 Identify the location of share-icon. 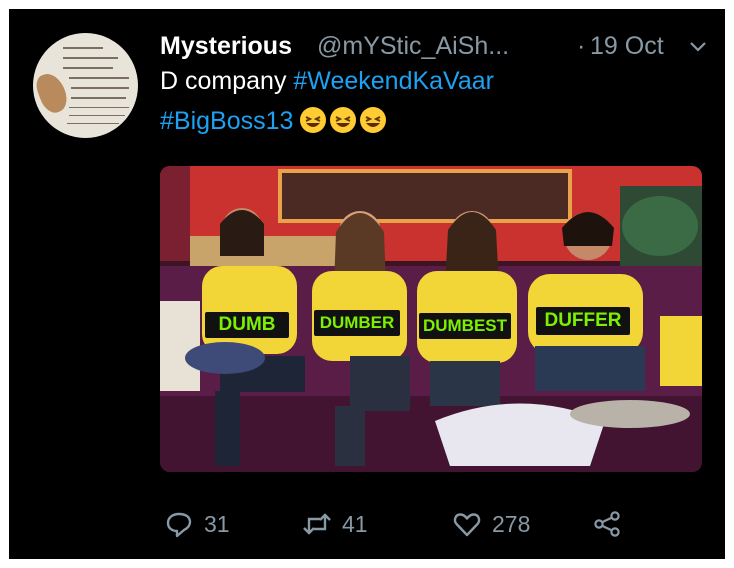
(607, 524).